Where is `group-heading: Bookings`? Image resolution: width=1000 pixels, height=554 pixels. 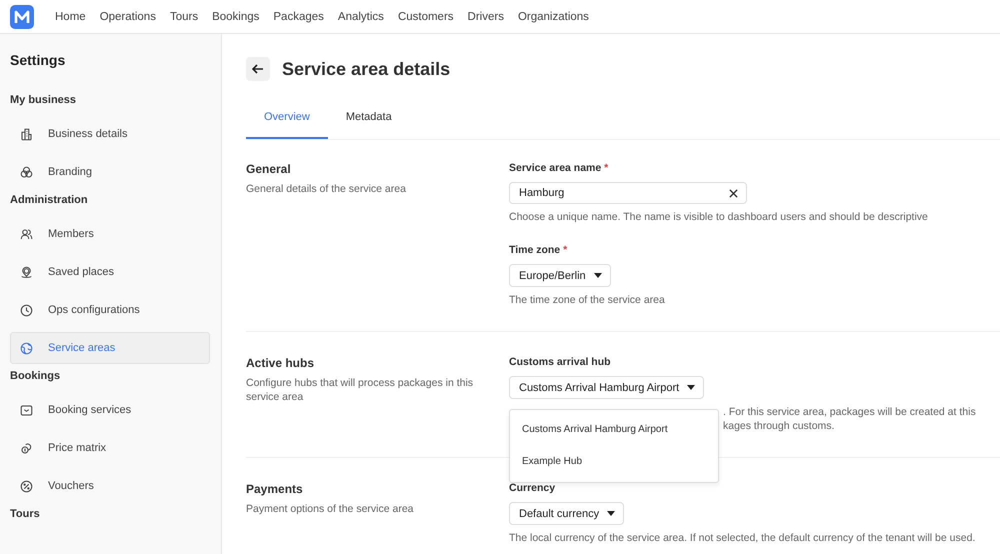 group-heading: Bookings is located at coordinates (36, 376).